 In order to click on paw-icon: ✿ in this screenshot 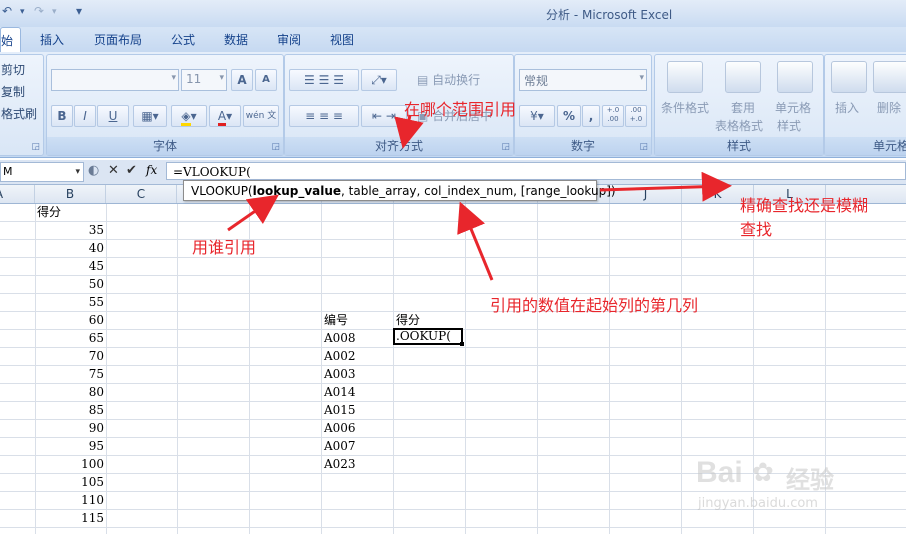, I will do `click(763, 473)`.